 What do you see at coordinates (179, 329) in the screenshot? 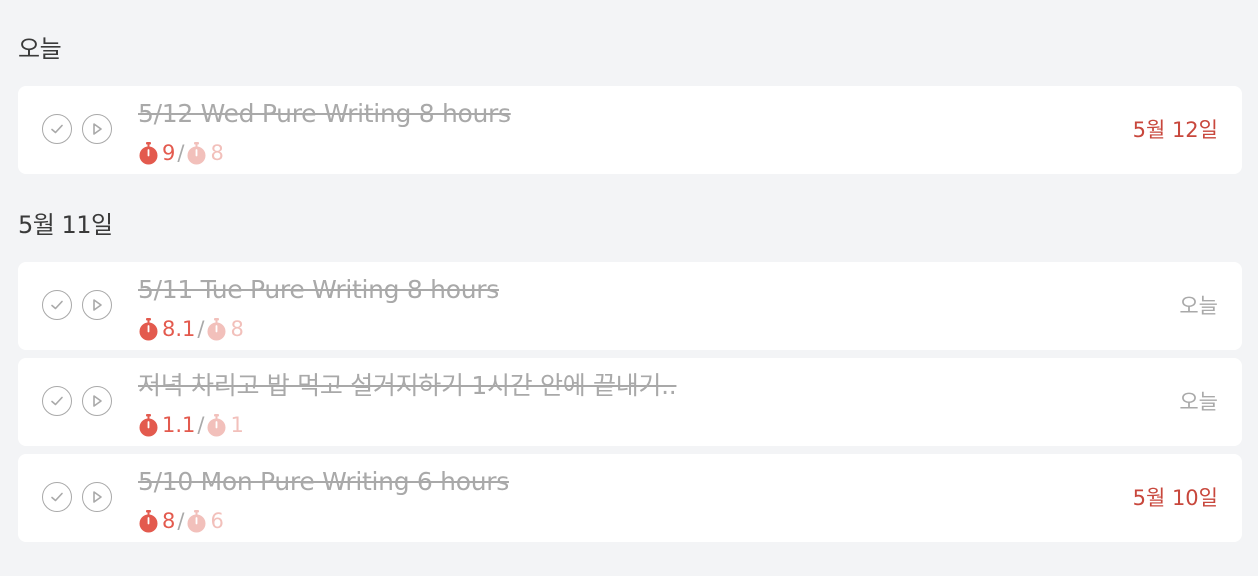
I see `pomodoro-actual: 8.1` at bounding box center [179, 329].